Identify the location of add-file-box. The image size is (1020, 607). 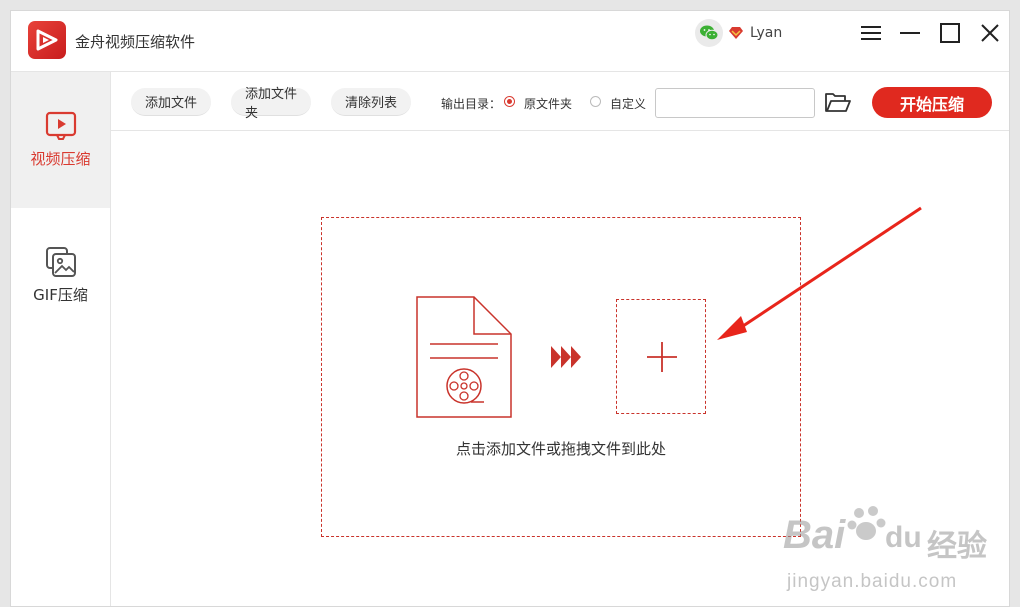
(661, 356).